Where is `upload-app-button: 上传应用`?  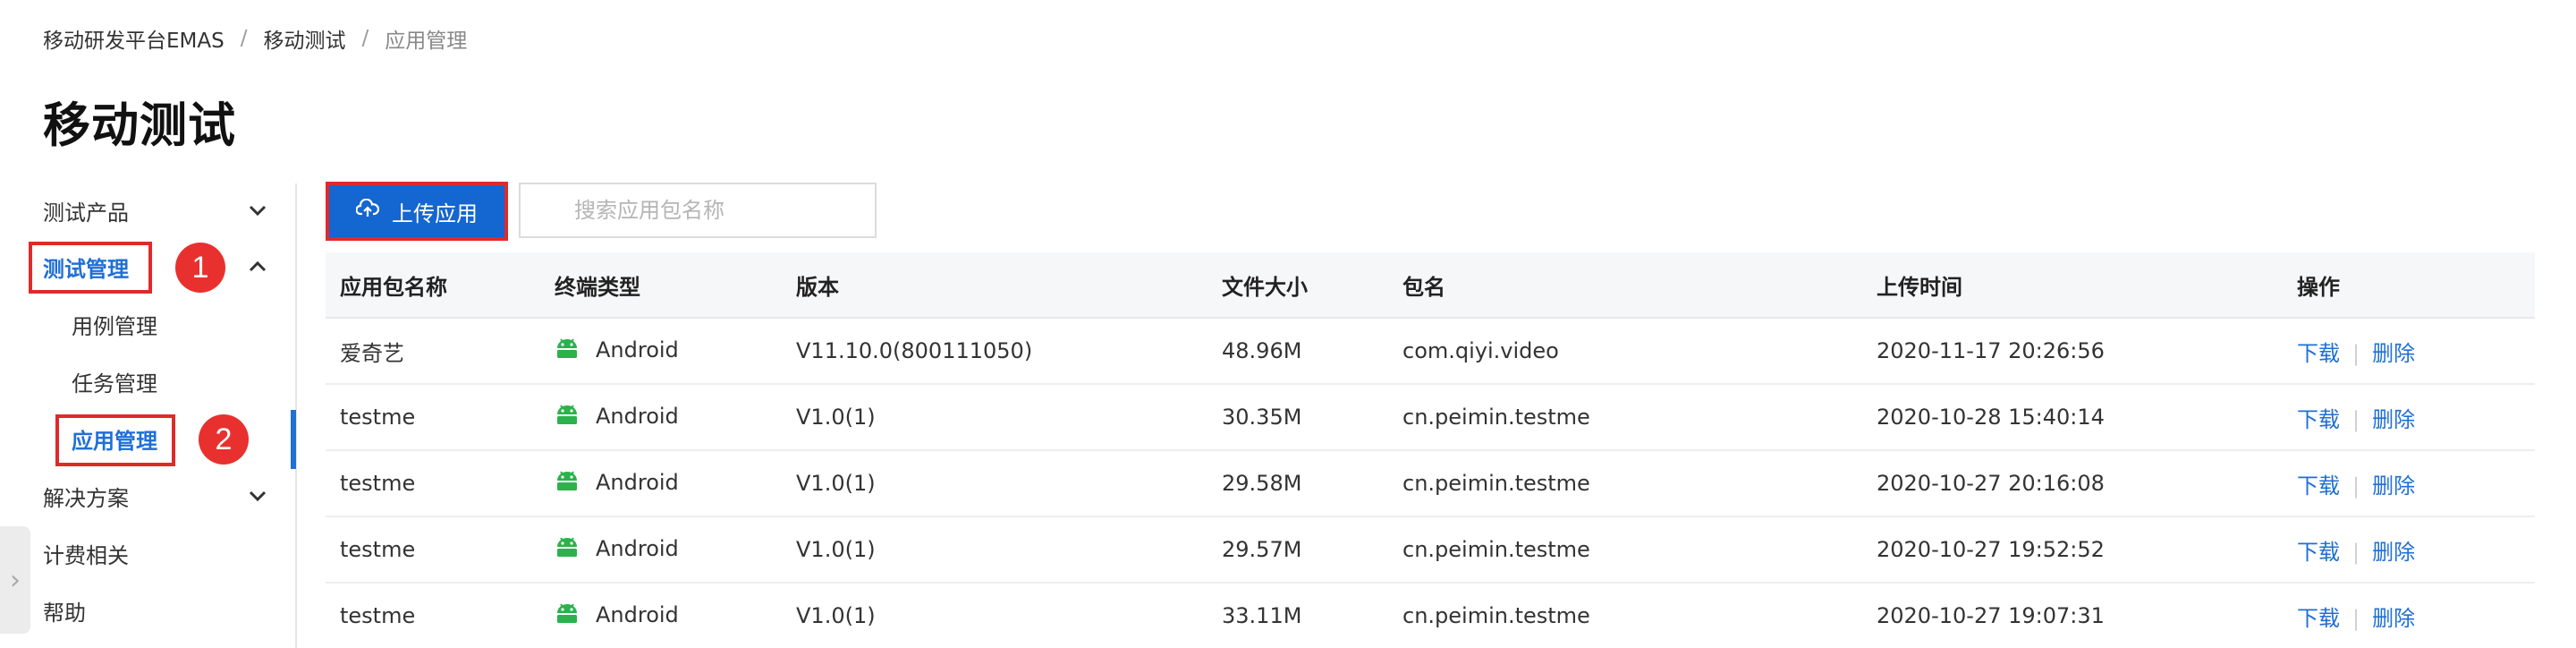 upload-app-button: 上传应用 is located at coordinates (416, 211).